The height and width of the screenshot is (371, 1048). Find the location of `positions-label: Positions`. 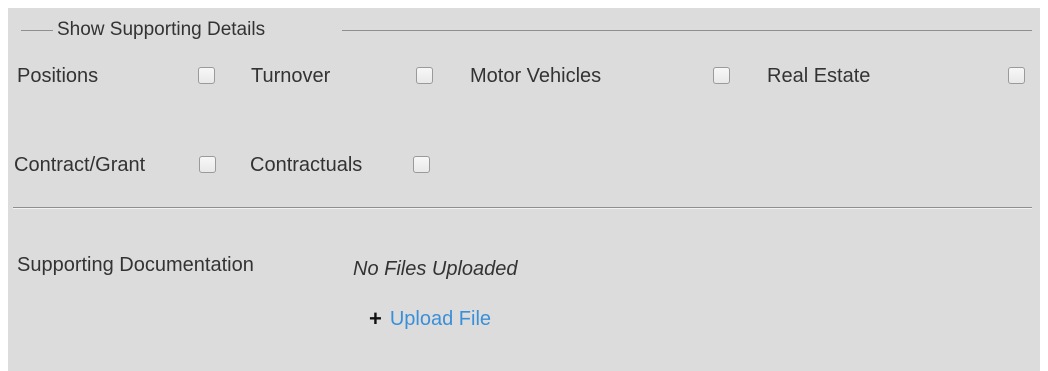

positions-label: Positions is located at coordinates (58, 76).